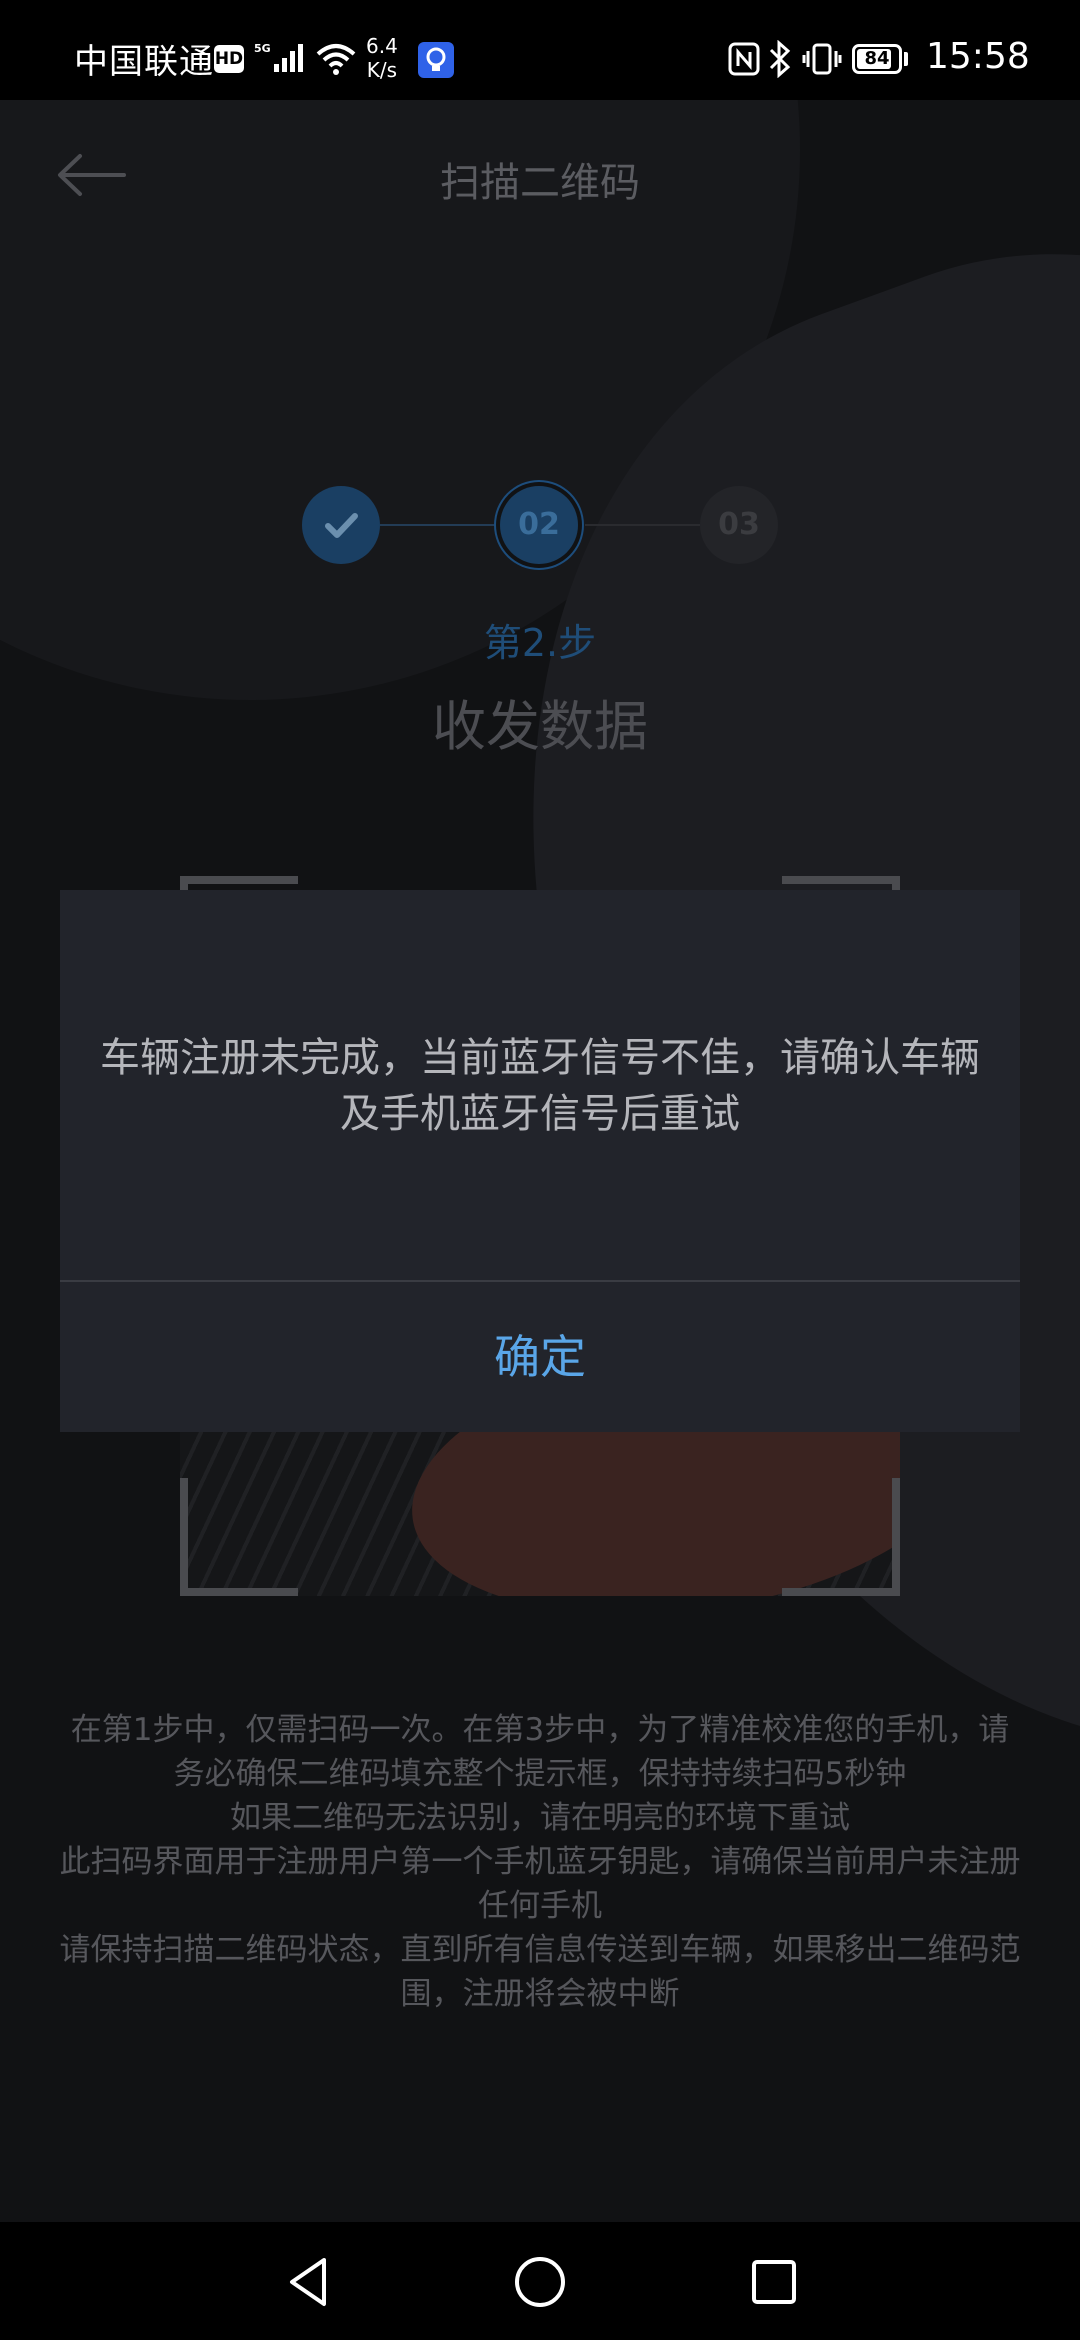  I want to click on network-speed-value: 6.4, so click(382, 46).